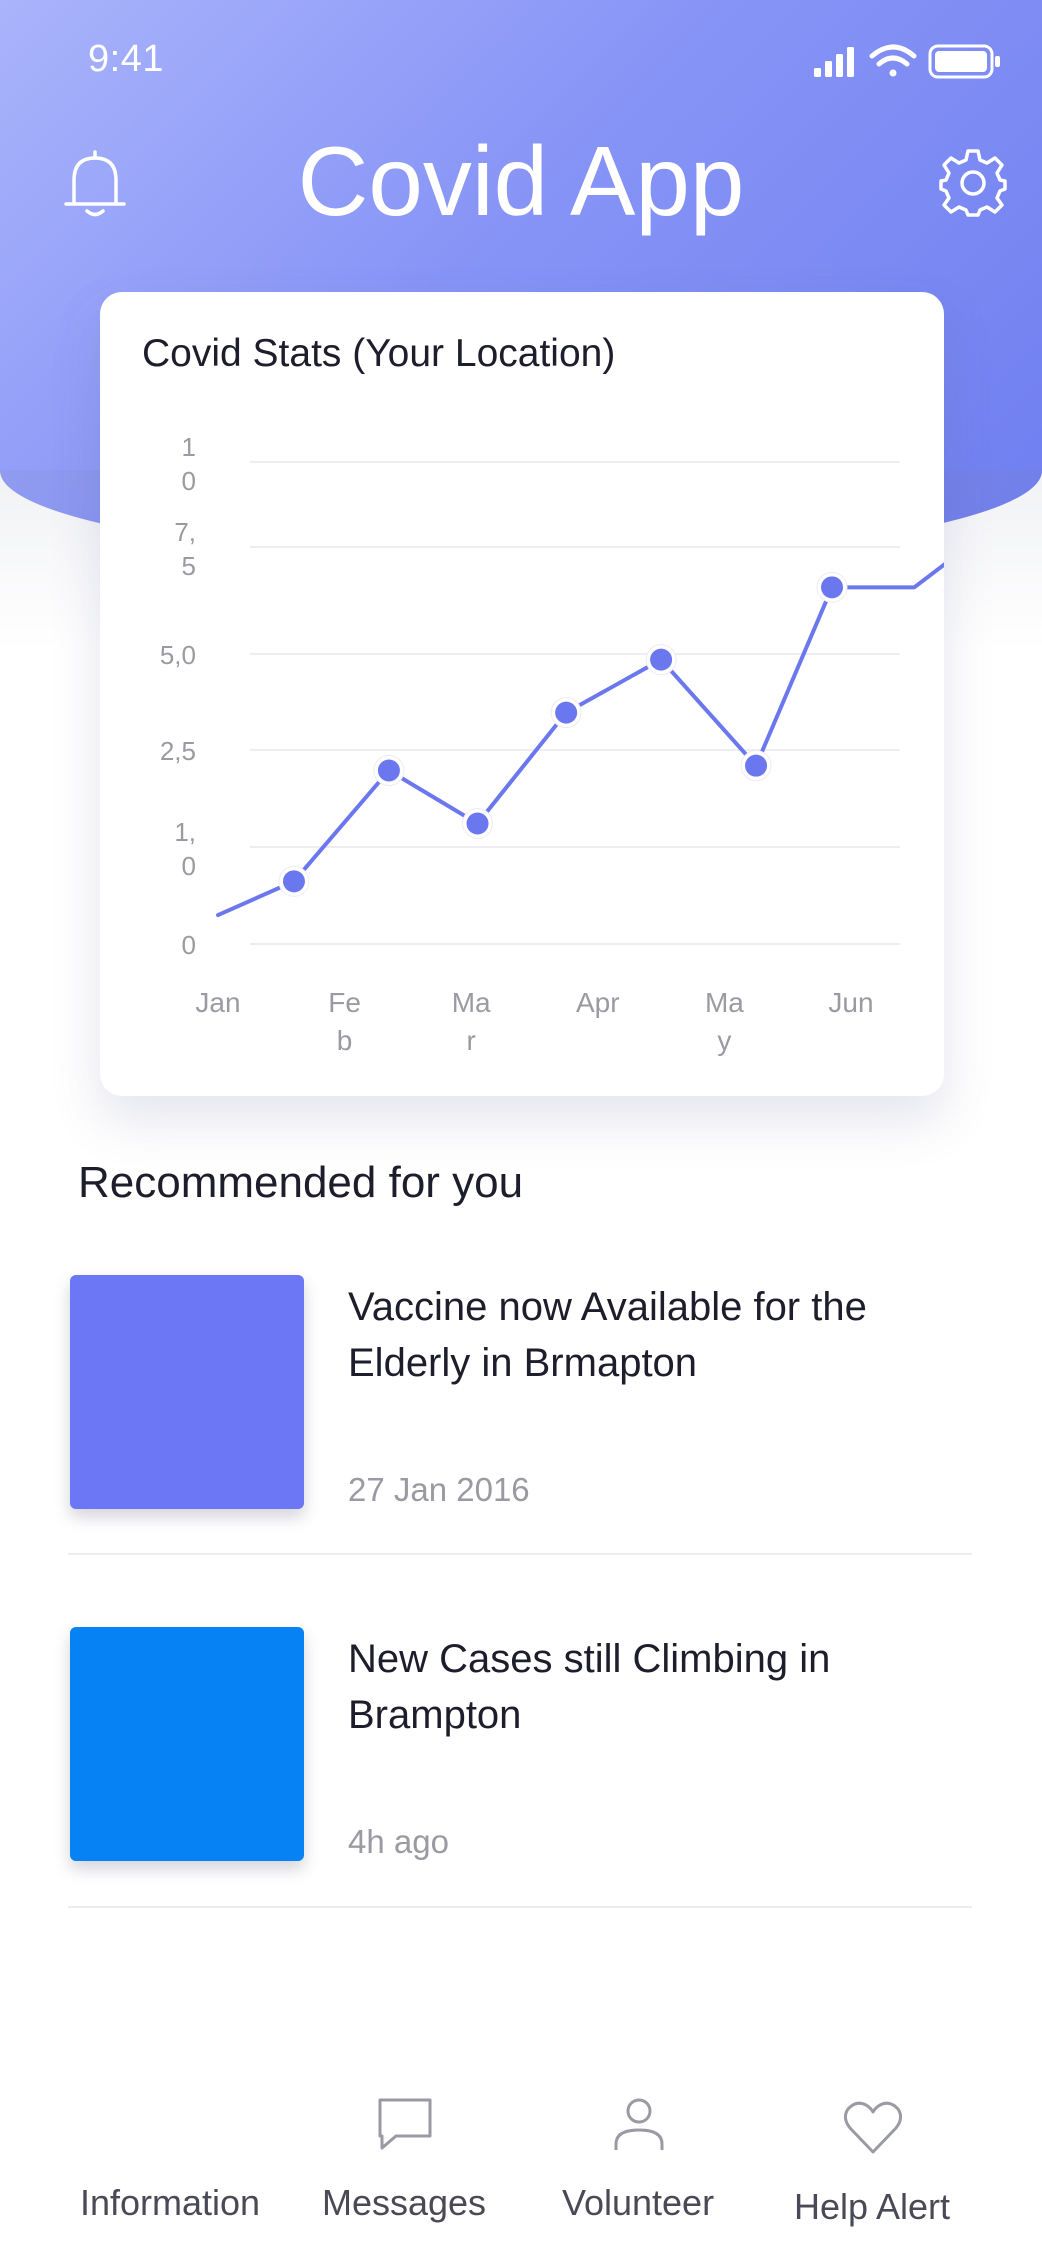 The height and width of the screenshot is (2256, 1042). What do you see at coordinates (638, 2168) in the screenshot?
I see `tab-volunteer: Volunteer` at bounding box center [638, 2168].